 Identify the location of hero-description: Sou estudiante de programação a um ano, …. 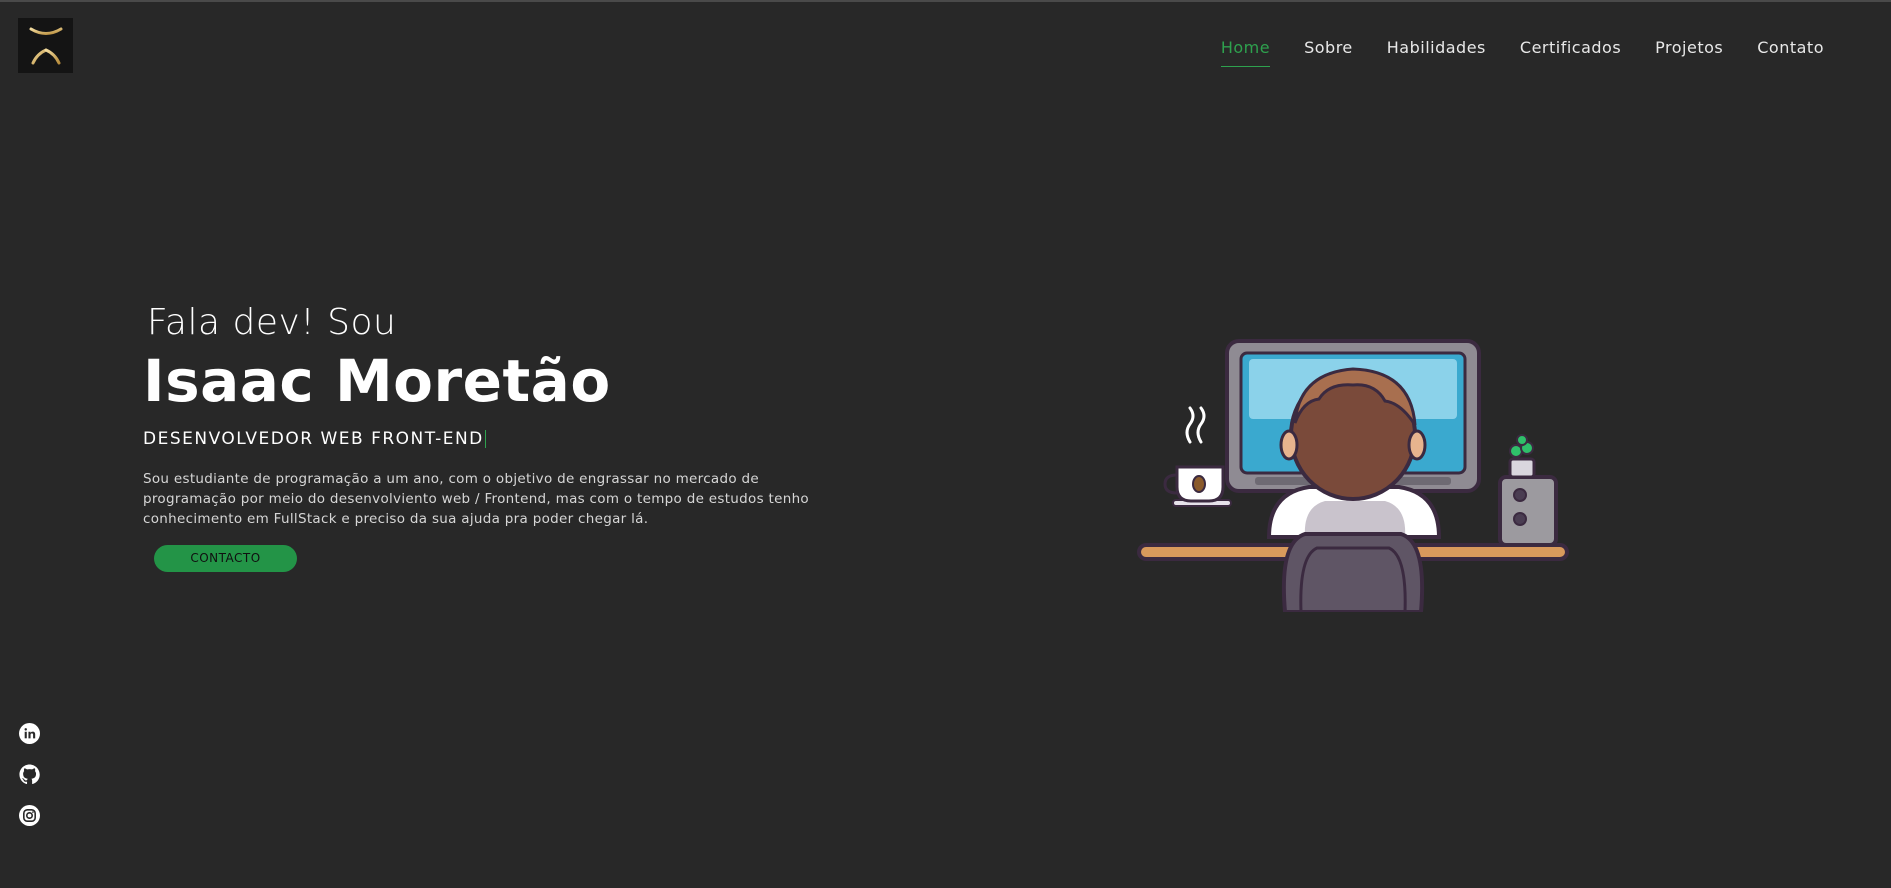
(476, 499).